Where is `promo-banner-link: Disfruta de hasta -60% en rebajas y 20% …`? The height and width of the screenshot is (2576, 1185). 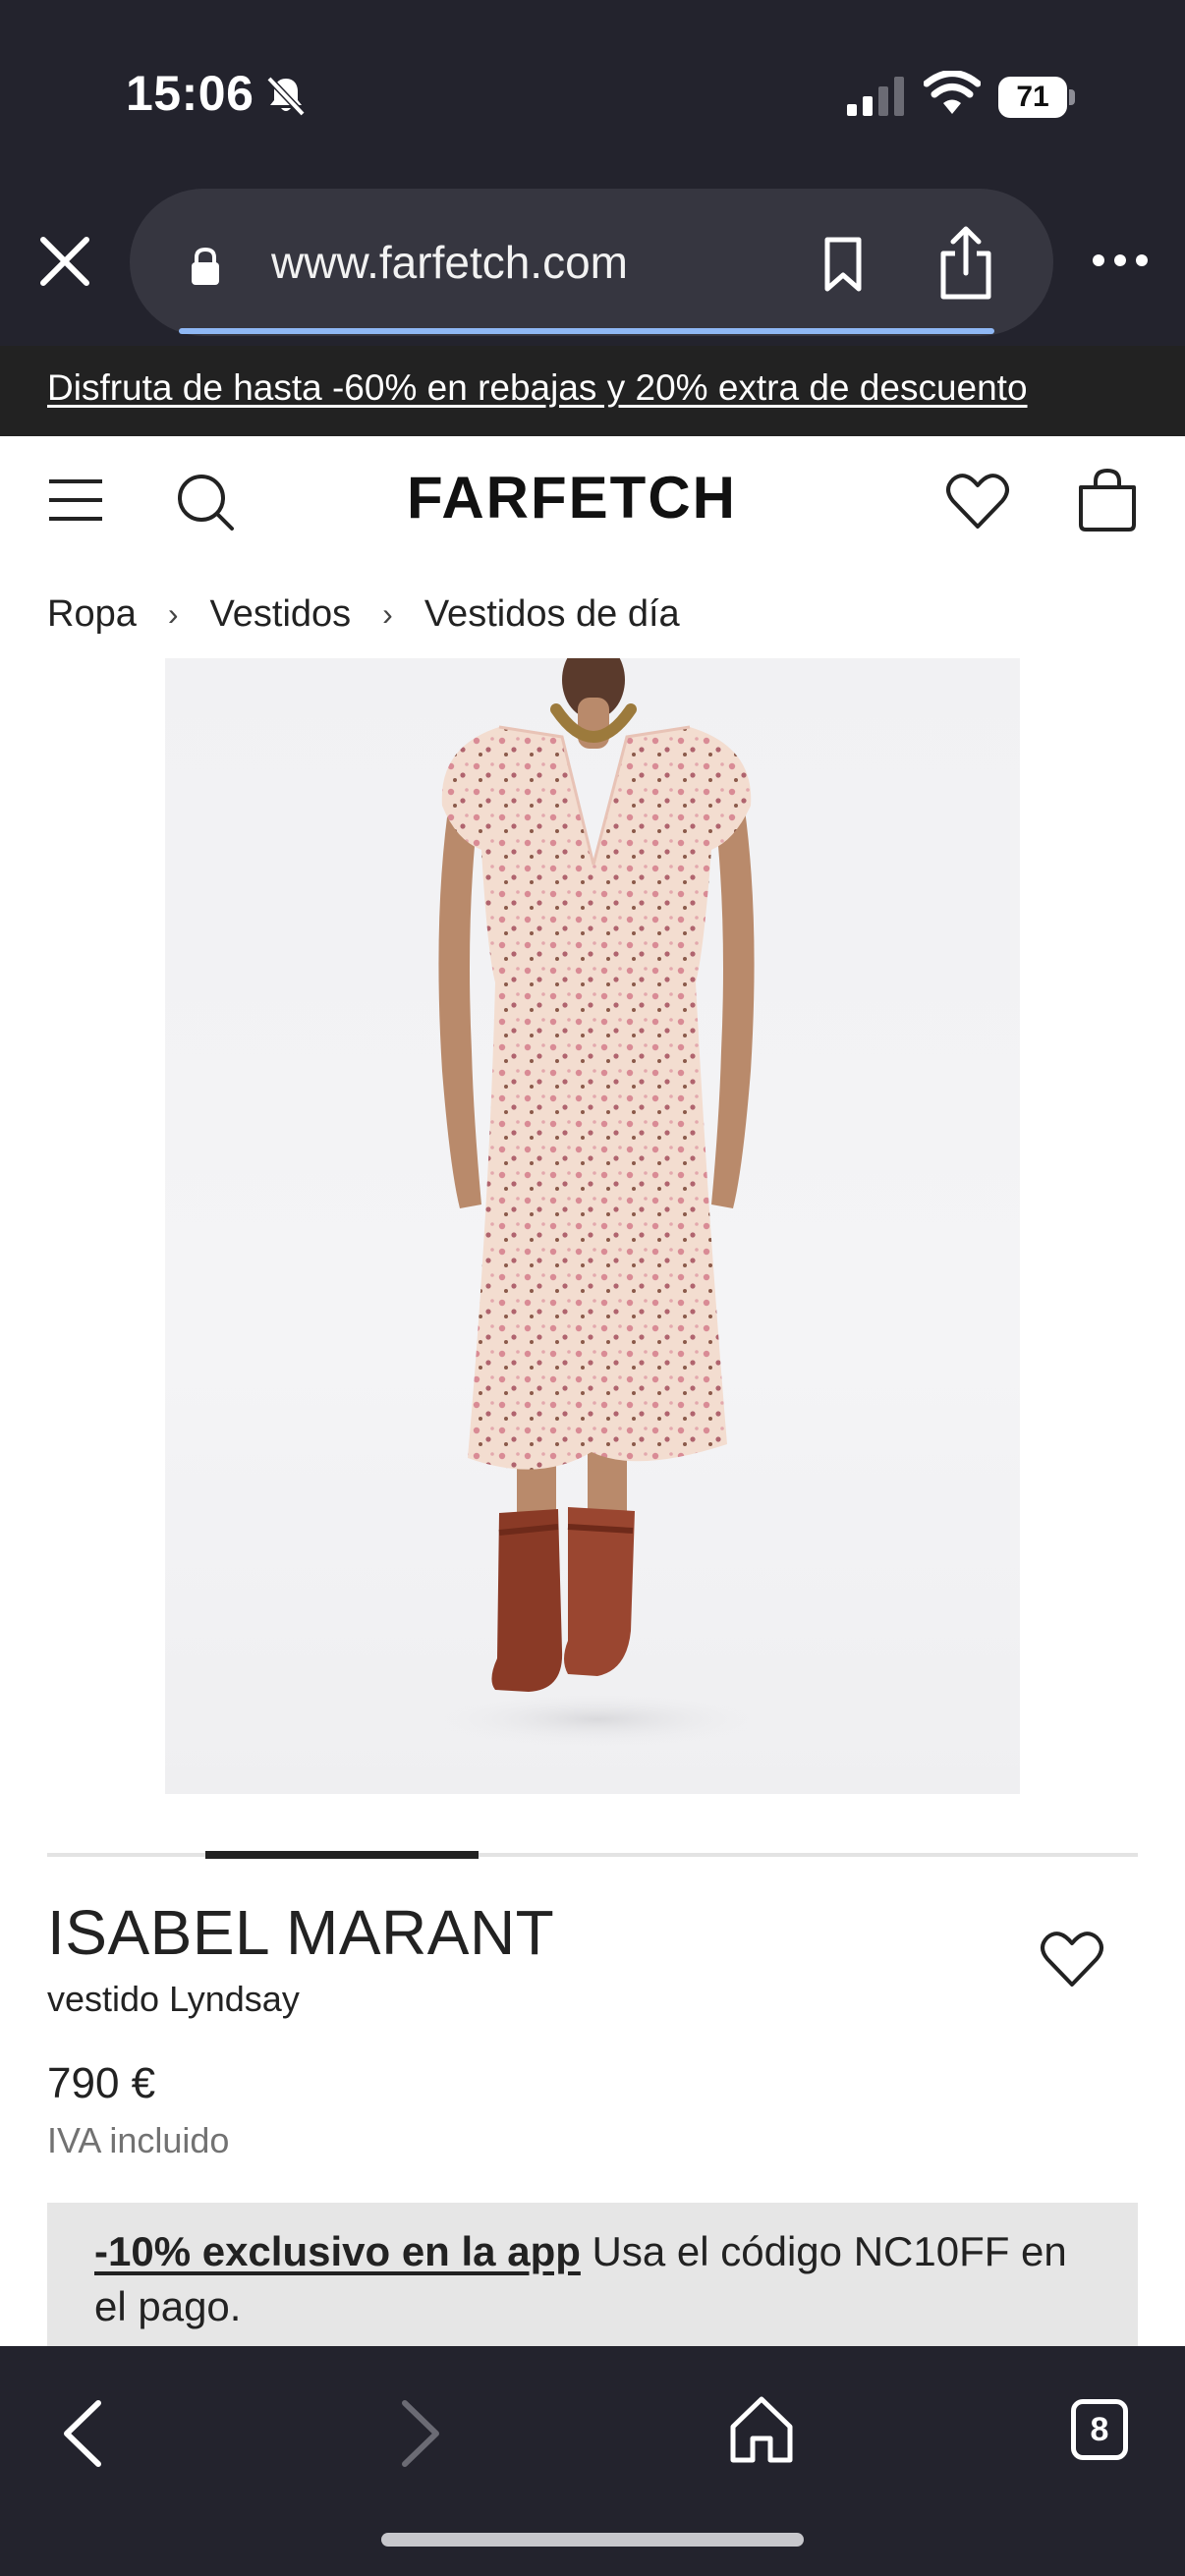 promo-banner-link: Disfruta de hasta -60% en rebajas y 20% … is located at coordinates (538, 388).